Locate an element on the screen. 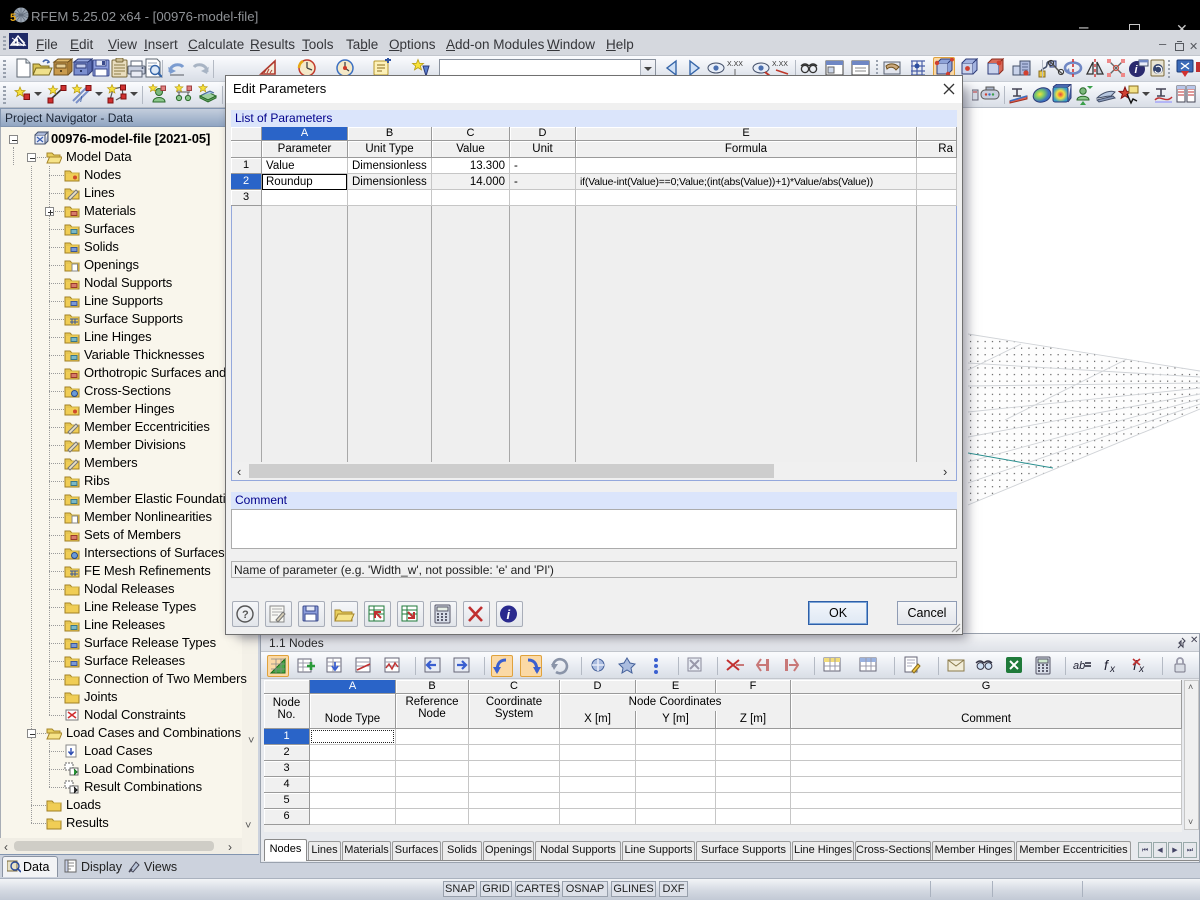 The height and width of the screenshot is (900, 1200). svg-text: i is located at coordinates (509, 614).